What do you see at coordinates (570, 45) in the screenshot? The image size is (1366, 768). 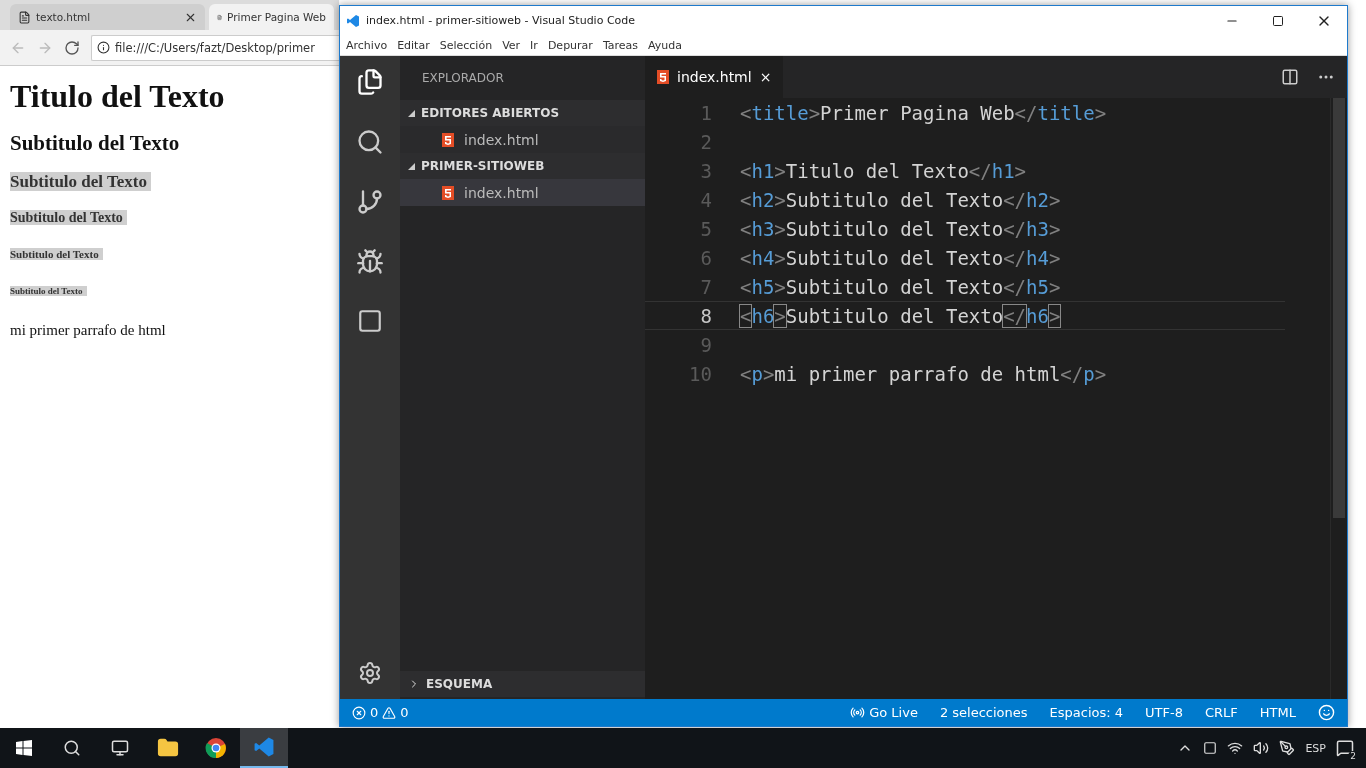 I see `menu-item: Depurar` at bounding box center [570, 45].